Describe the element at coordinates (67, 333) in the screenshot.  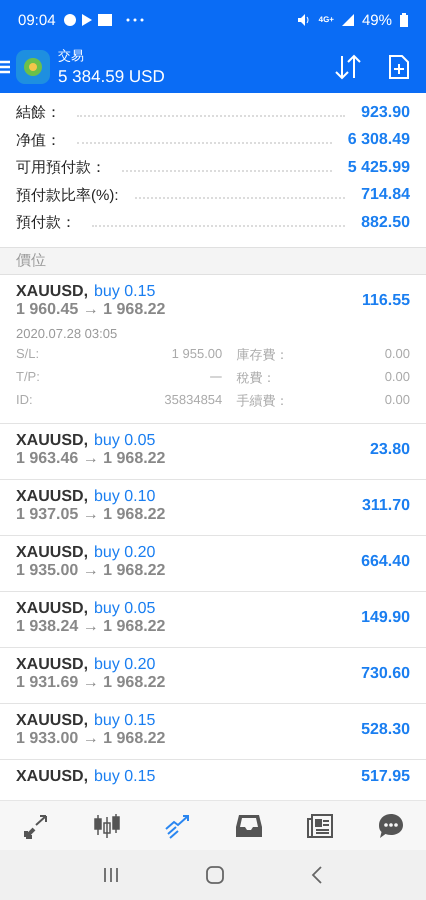
I see `position-time: 2020.07.28 03:05` at that location.